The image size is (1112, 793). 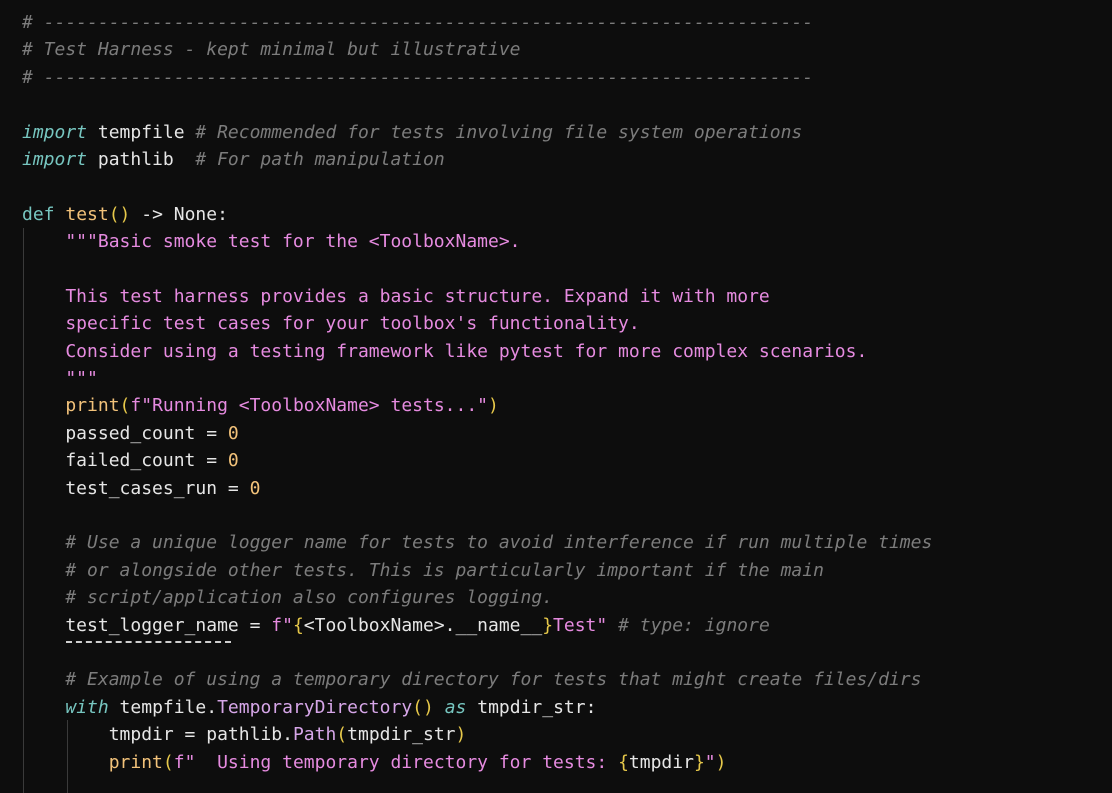 What do you see at coordinates (567, 214) in the screenshot?
I see `code-line: def test() -> None:` at bounding box center [567, 214].